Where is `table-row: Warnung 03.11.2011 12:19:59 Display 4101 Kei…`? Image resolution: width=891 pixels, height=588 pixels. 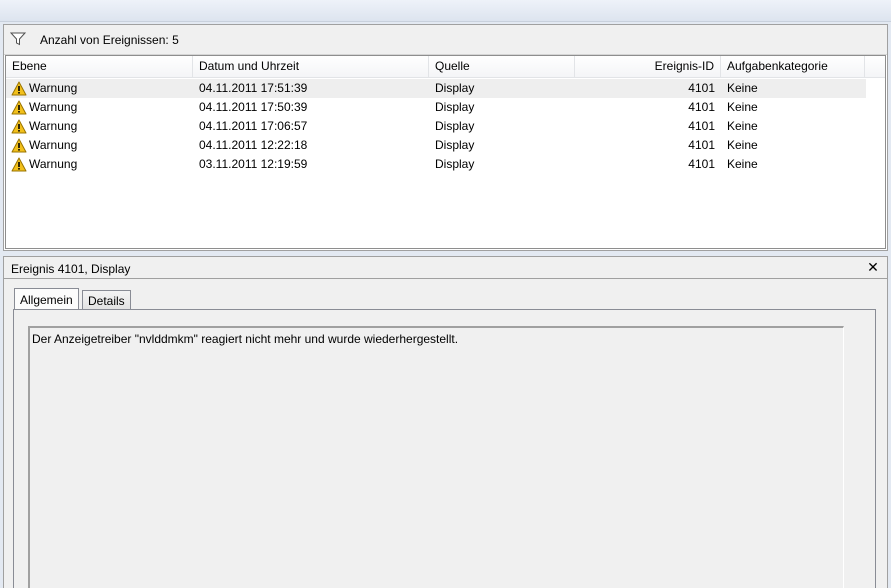
table-row: Warnung 03.11.2011 12:19:59 Display 4101 Kei… is located at coordinates (436, 164).